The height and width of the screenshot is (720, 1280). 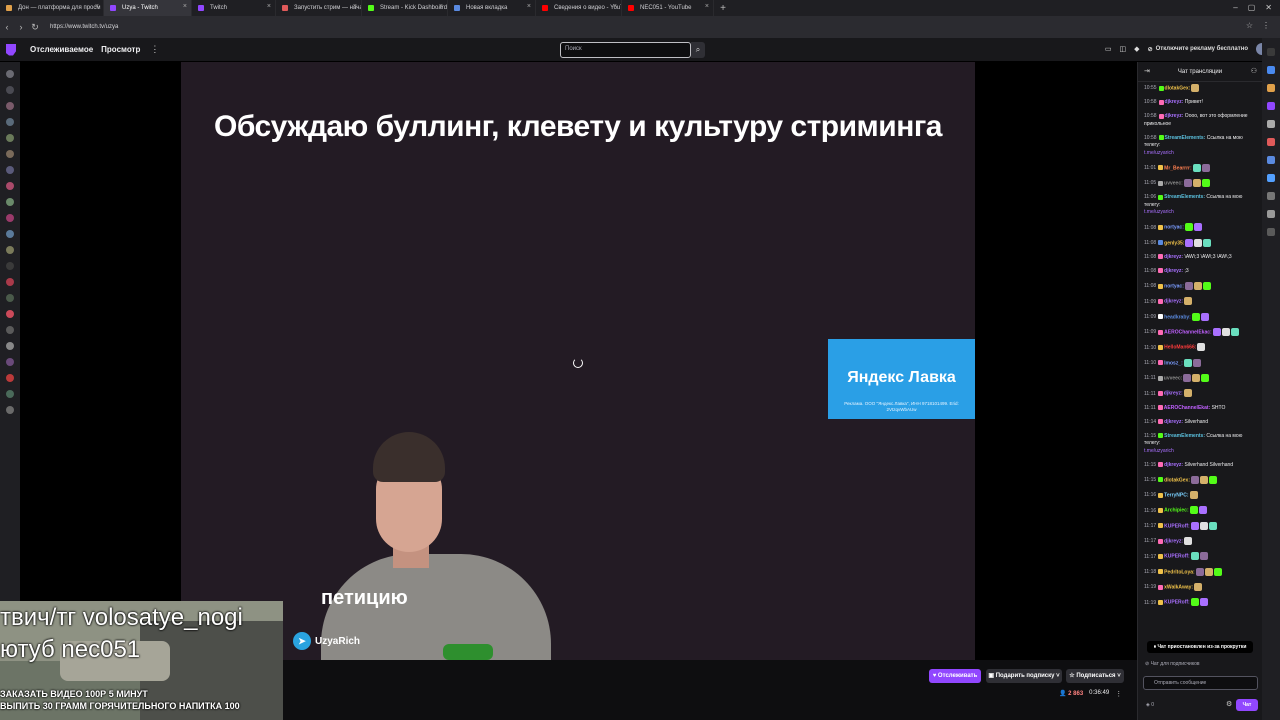 I want to click on chat-message: 11:17 KUPERoff:, so click(x=1200, y=556).